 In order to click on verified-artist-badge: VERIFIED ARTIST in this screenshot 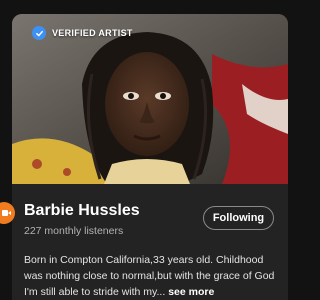, I will do `click(82, 33)`.